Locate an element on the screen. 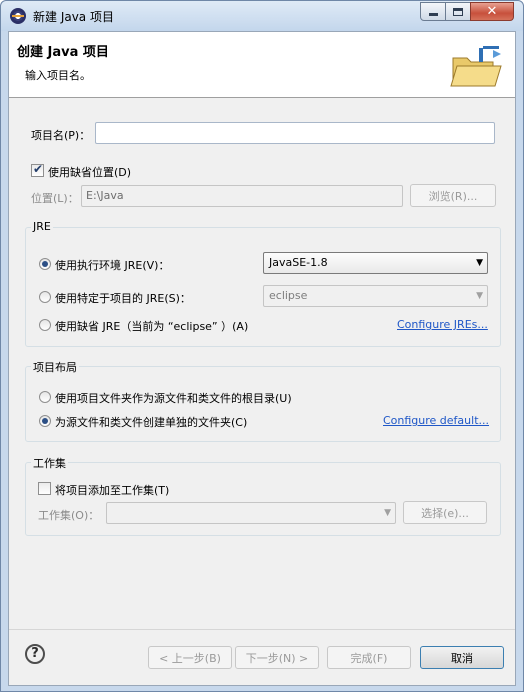 This screenshot has height=692, width=524. new-java-project-folder-icon is located at coordinates (476, 66).